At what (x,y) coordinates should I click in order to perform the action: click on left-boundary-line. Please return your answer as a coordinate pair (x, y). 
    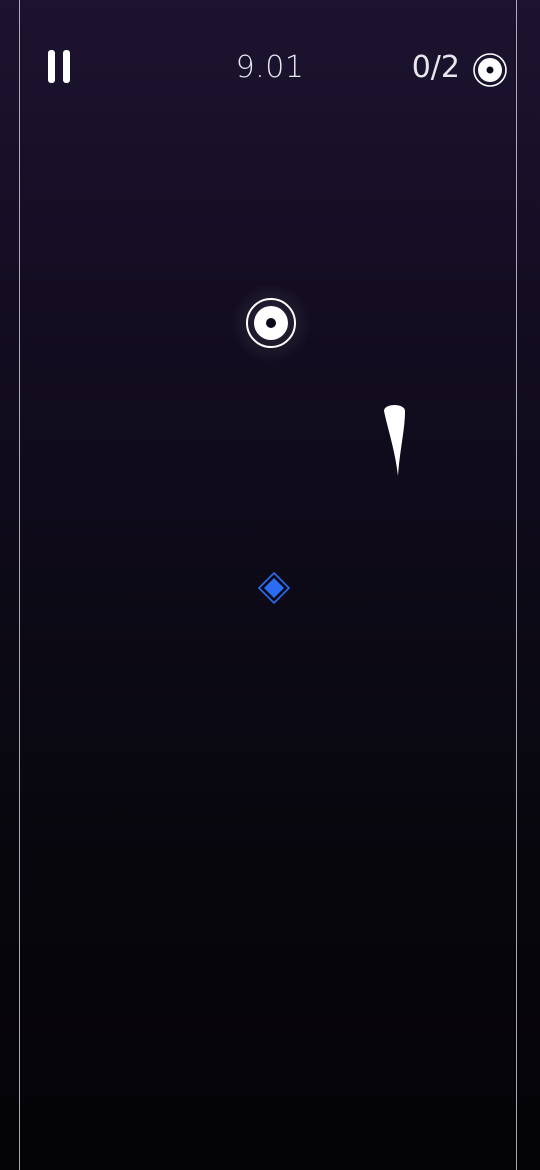
    Looking at the image, I should click on (19, 585).